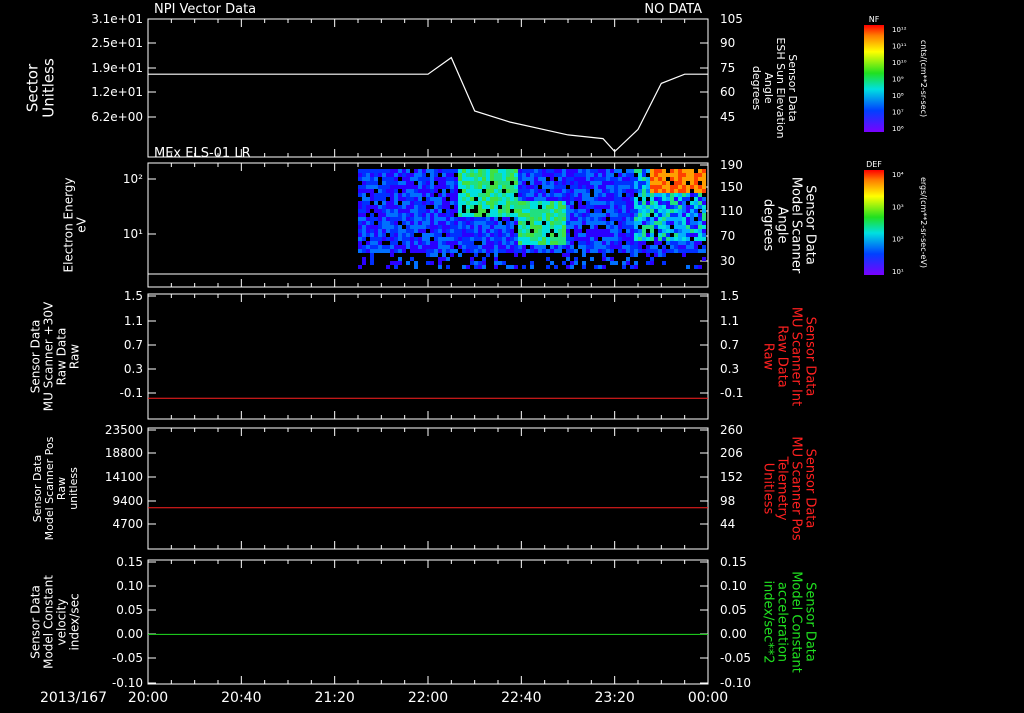 Image resolution: width=1024 pixels, height=713 pixels. I want to click on y-axis-label-right-line: Raw Data, so click(781, 356).